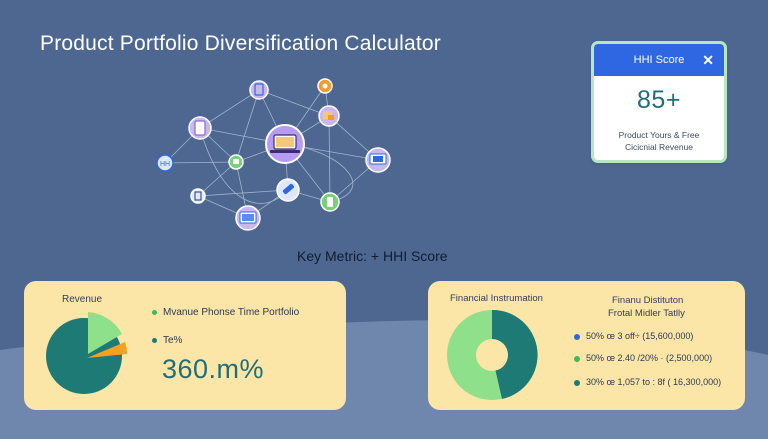 The width and height of the screenshot is (768, 439). I want to click on distribution-subheading: Frotal Midler Tatlly, so click(646, 313).